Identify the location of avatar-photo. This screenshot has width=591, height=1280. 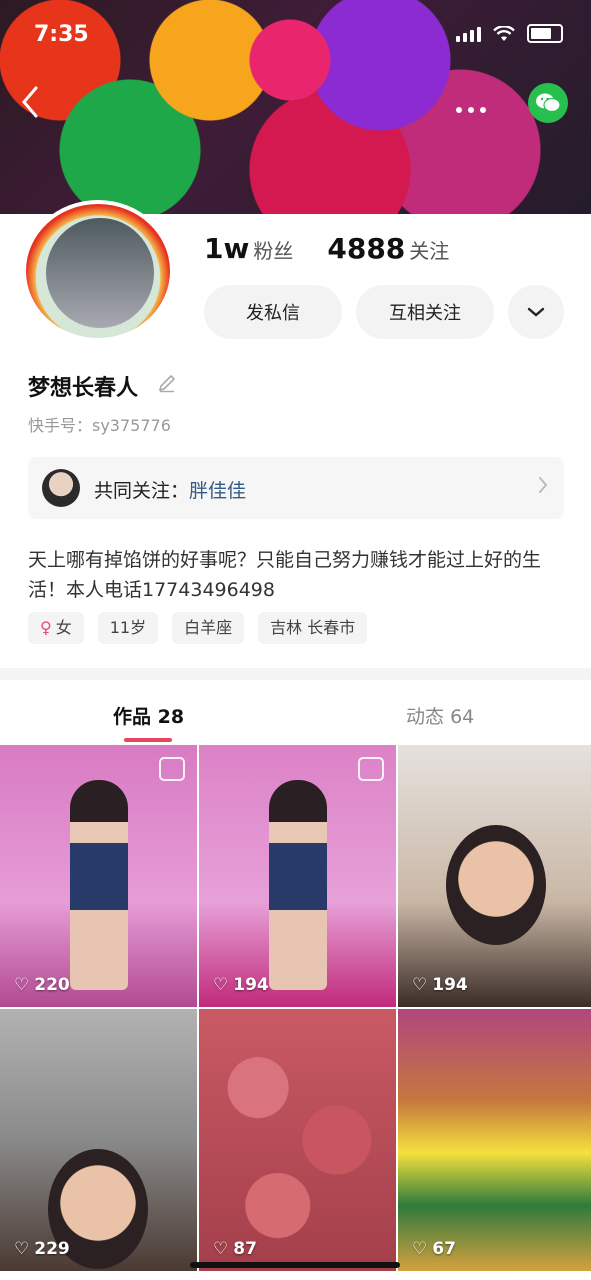
(100, 273).